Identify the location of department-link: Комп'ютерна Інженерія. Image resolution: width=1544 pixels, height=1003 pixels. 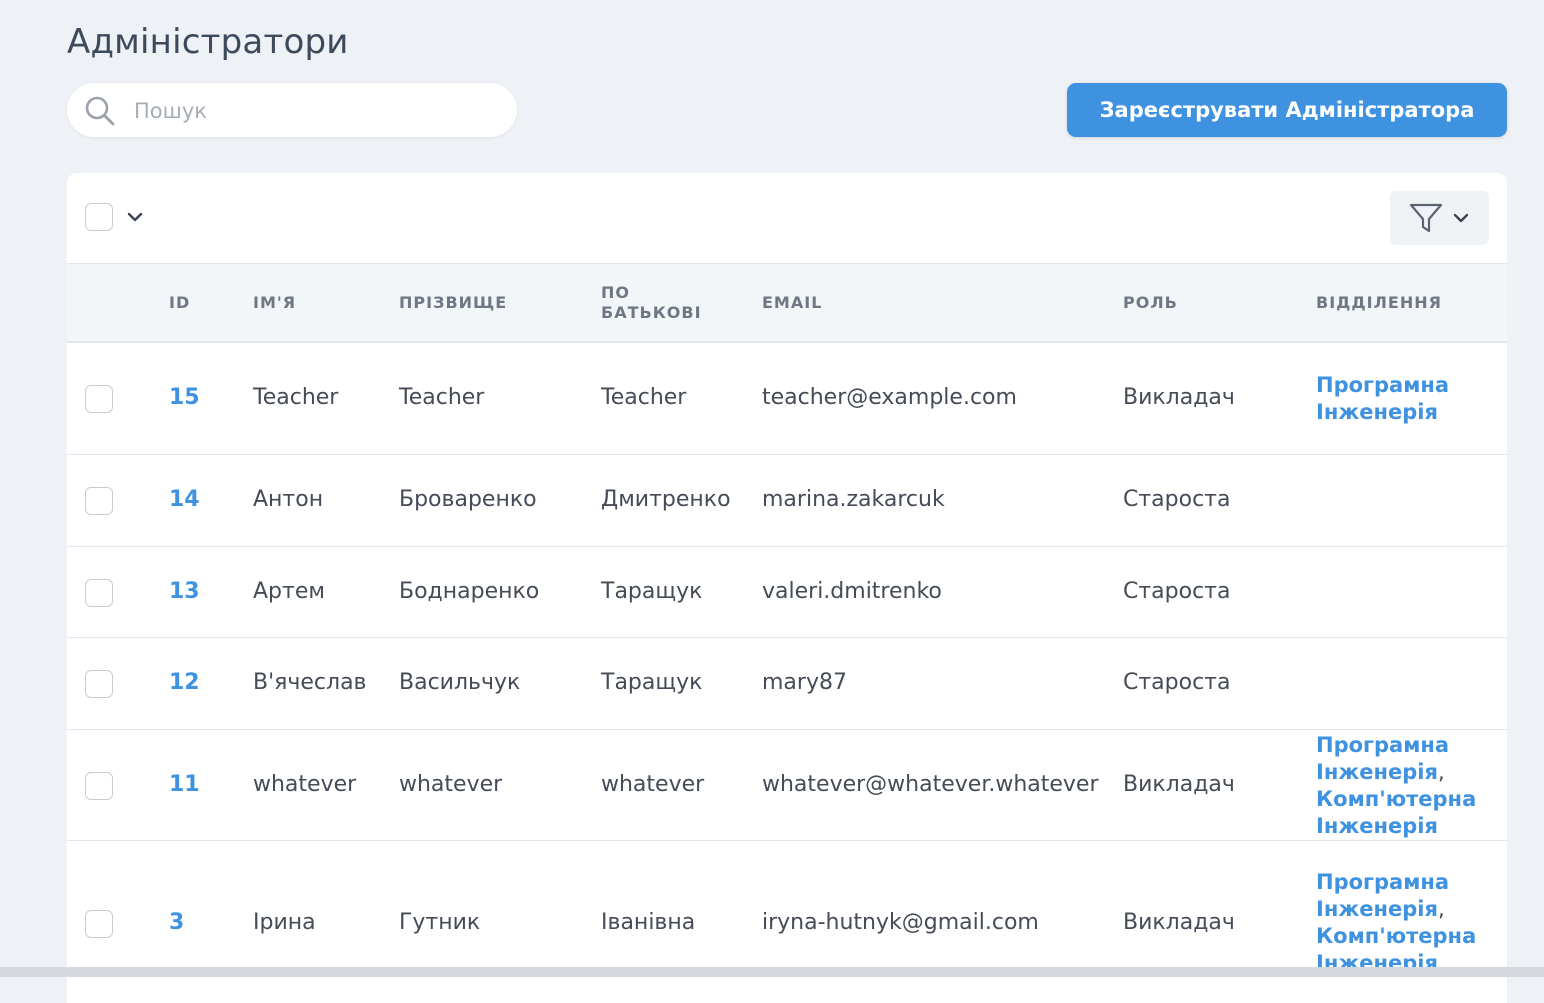
(1396, 812).